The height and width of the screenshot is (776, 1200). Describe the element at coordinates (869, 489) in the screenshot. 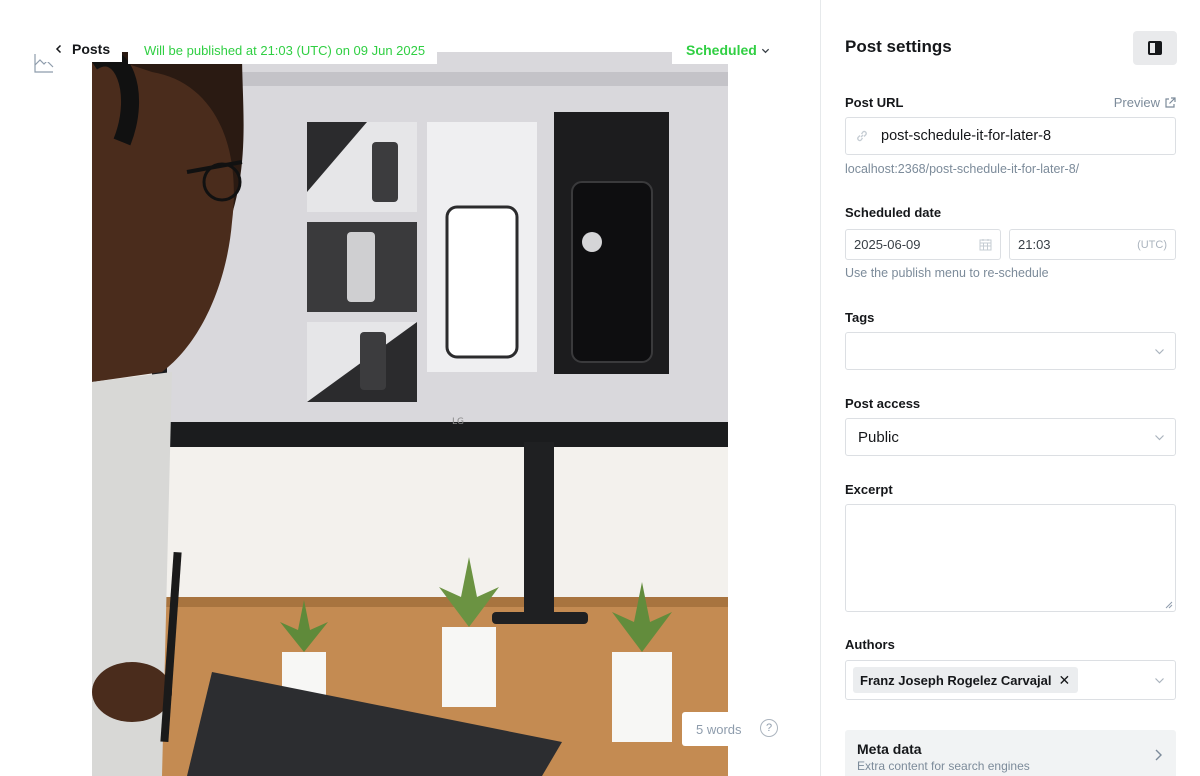

I see `excerpt-label: Excerpt` at that location.